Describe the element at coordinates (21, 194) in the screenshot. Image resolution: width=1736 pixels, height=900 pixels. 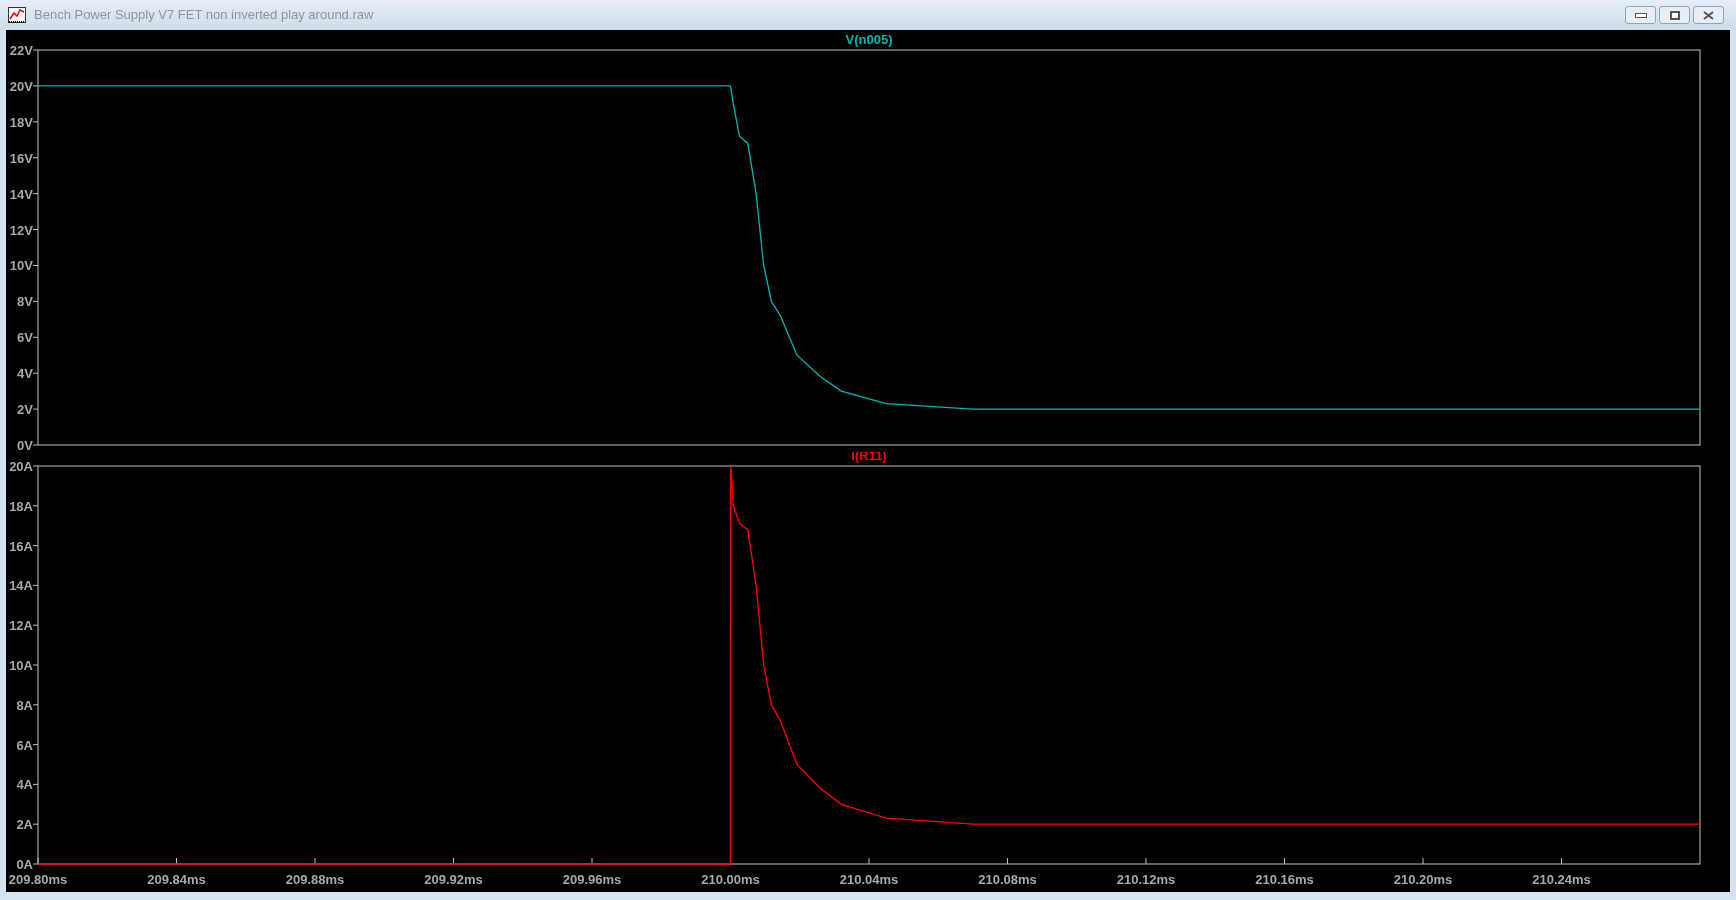
I see `y-tick-label: 14V` at that location.